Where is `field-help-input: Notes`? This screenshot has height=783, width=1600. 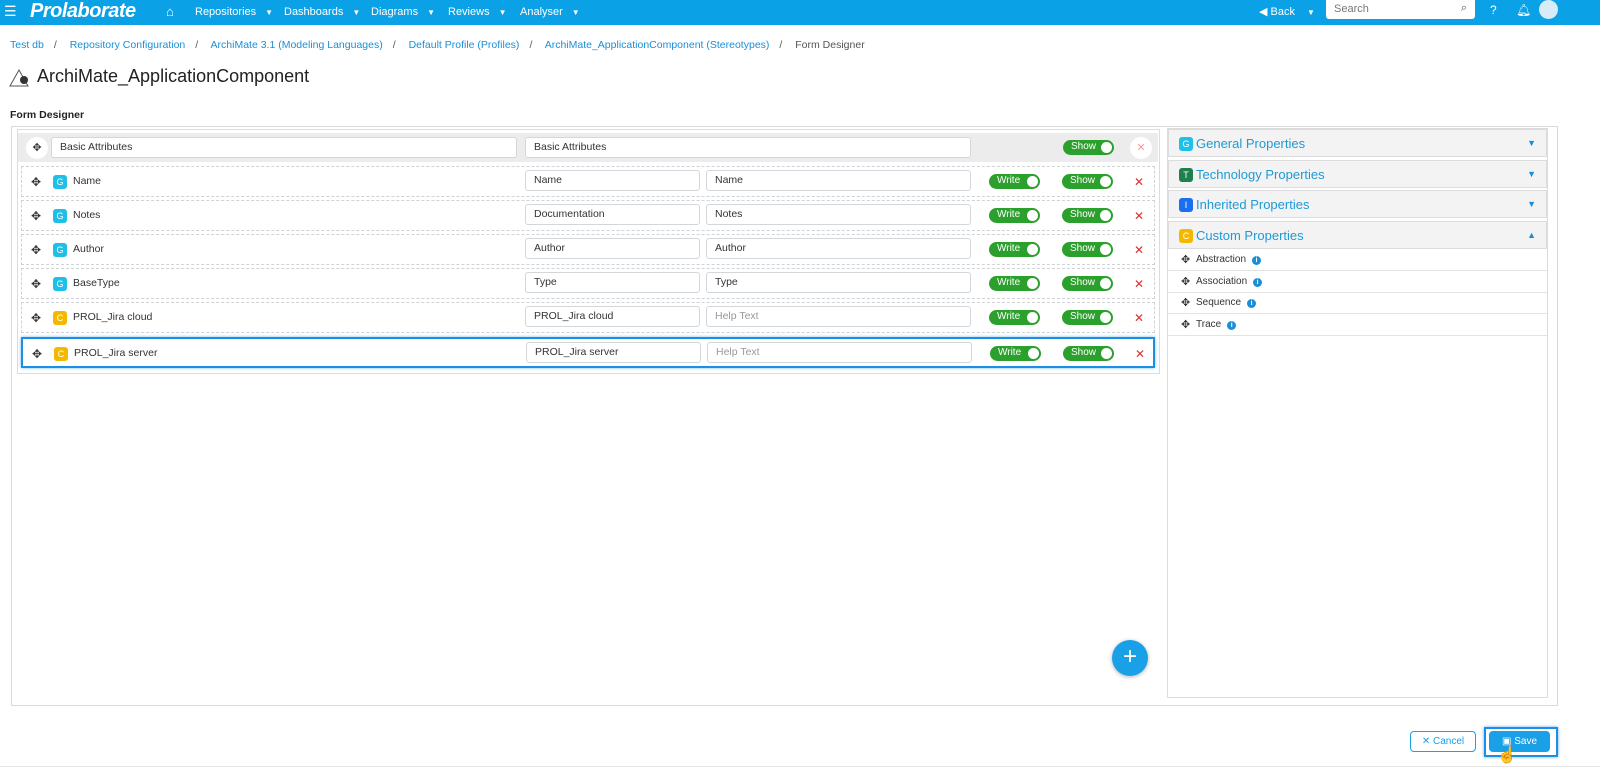 field-help-input: Notes is located at coordinates (838, 214).